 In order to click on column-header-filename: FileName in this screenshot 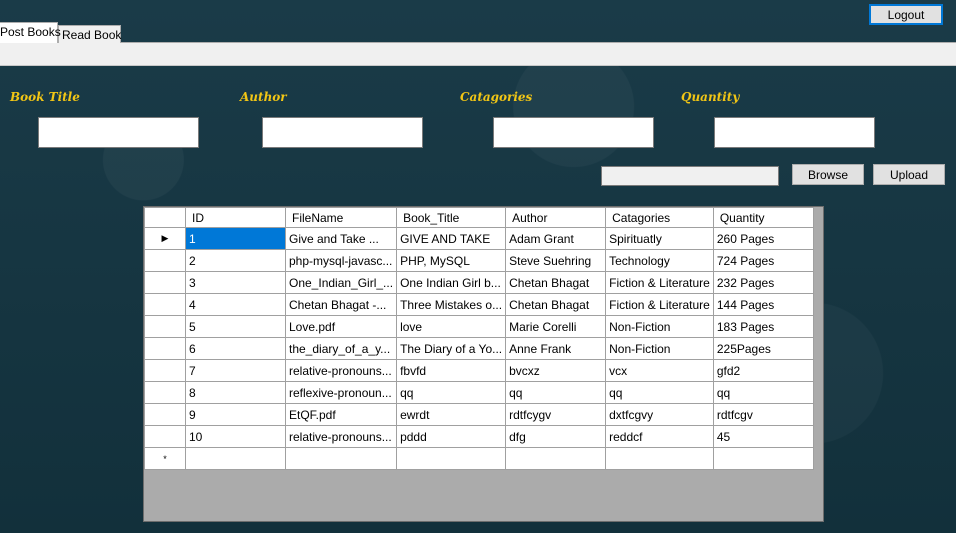, I will do `click(341, 217)`.